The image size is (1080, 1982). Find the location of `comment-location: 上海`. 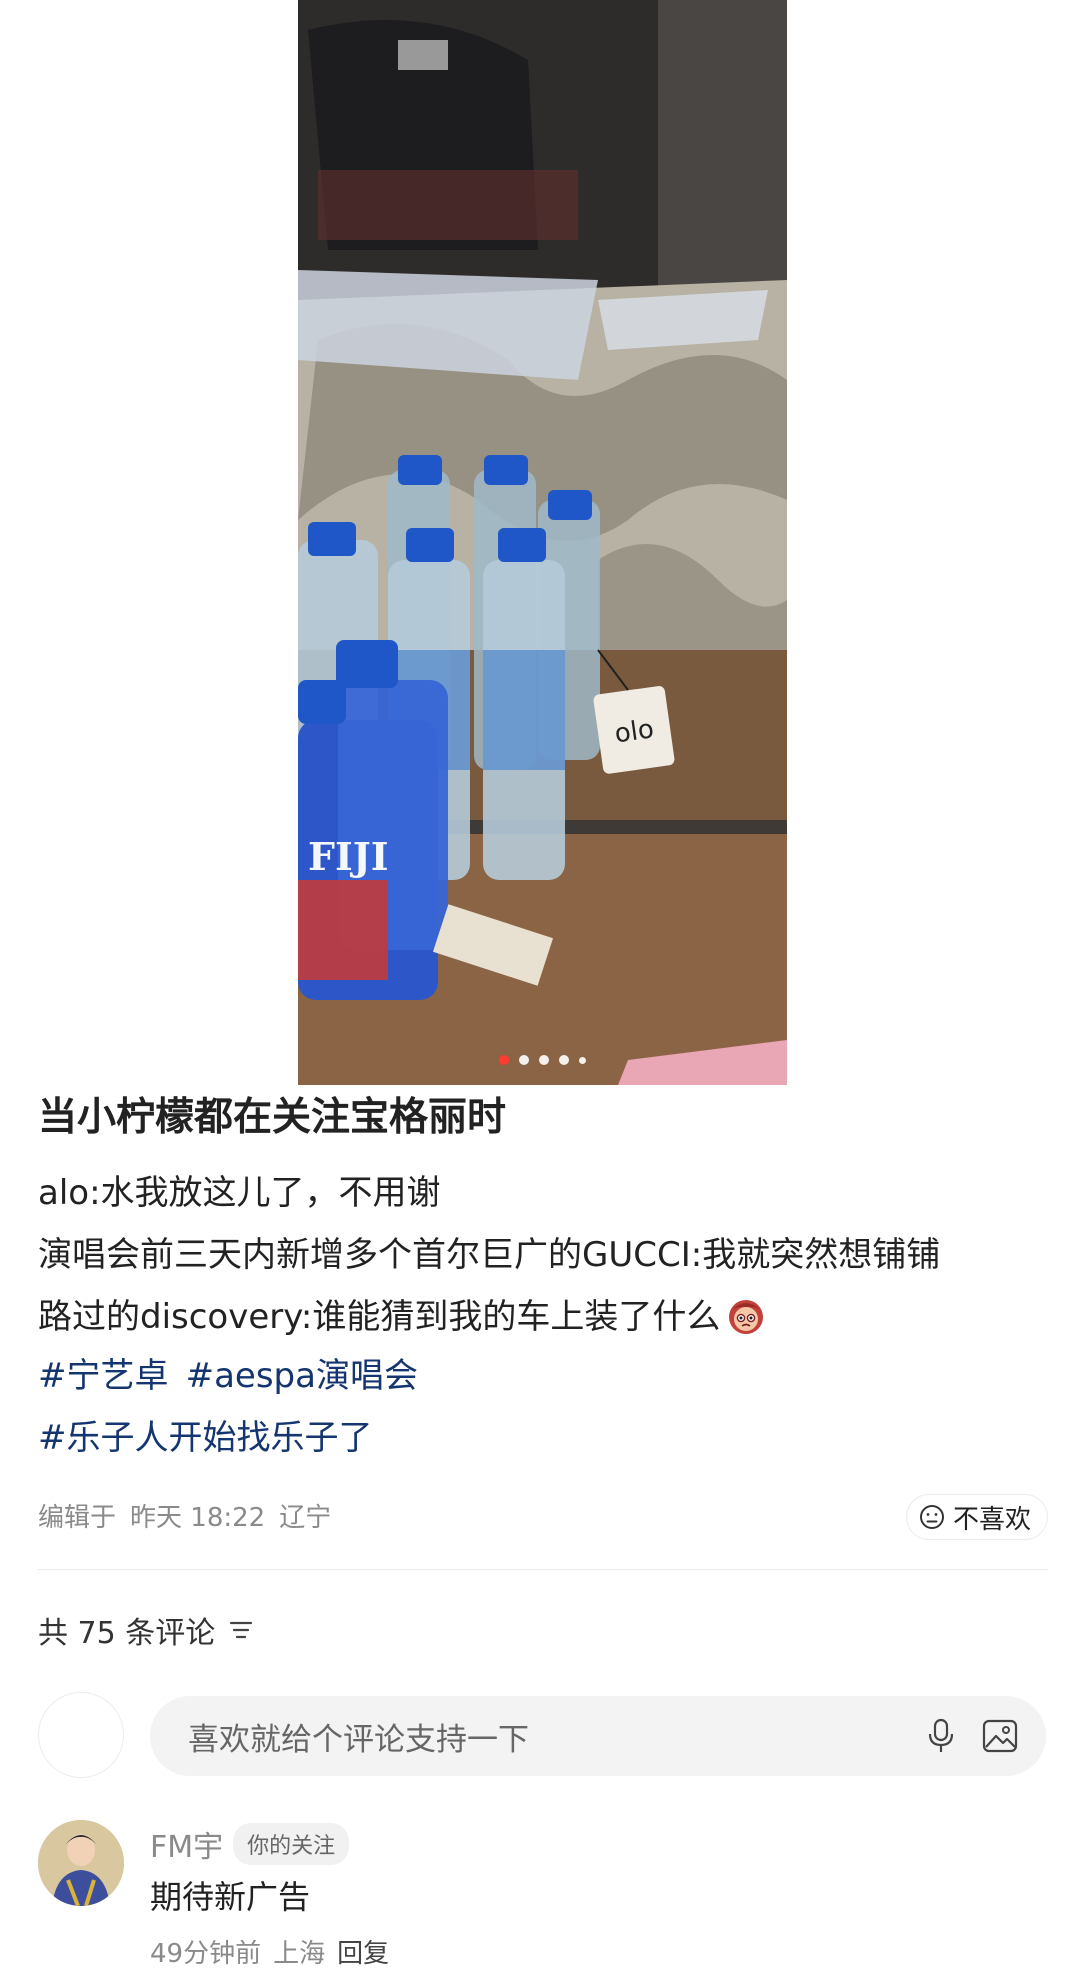

comment-location: 上海 is located at coordinates (299, 1954).